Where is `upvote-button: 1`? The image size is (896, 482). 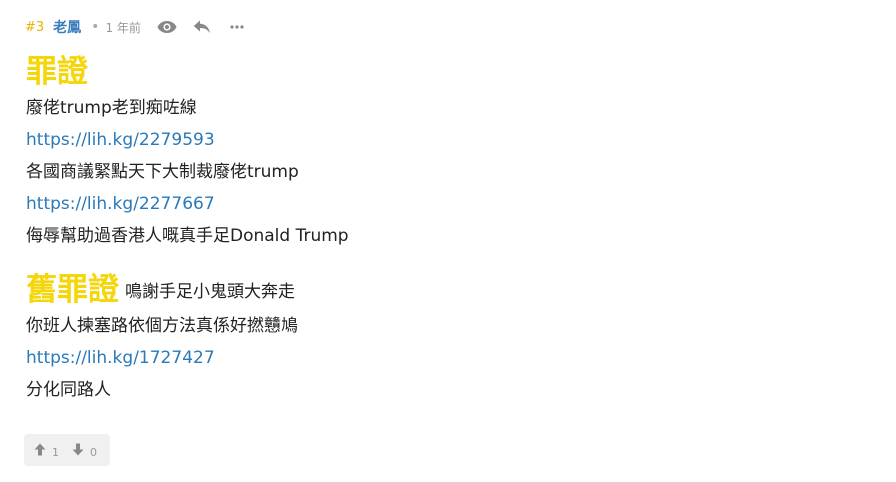
upvote-button: 1 is located at coordinates (46, 450).